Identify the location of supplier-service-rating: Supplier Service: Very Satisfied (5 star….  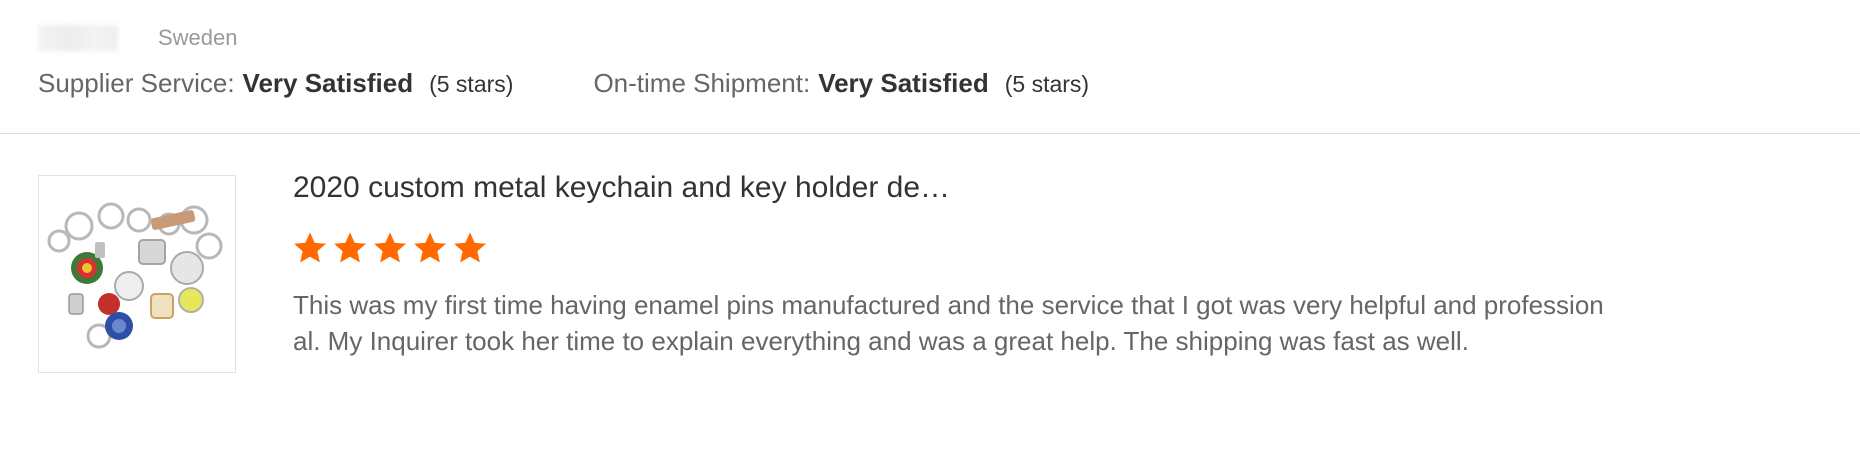
(275, 83).